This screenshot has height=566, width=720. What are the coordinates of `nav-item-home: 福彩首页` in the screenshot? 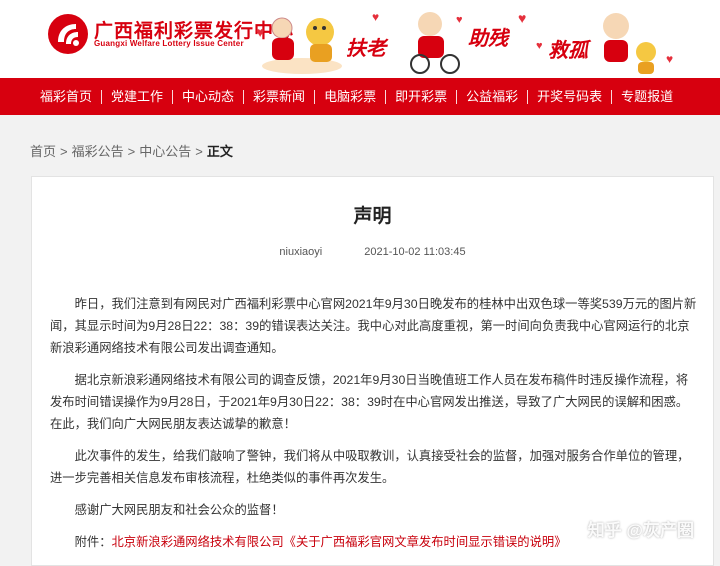 It's located at (50, 96).